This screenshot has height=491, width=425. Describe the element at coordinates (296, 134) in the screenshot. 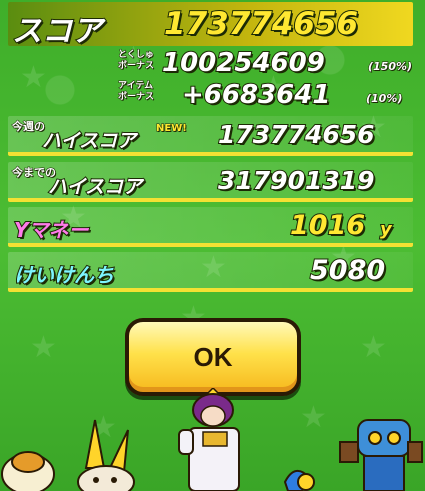

I see `weekly-value: 173774656` at that location.